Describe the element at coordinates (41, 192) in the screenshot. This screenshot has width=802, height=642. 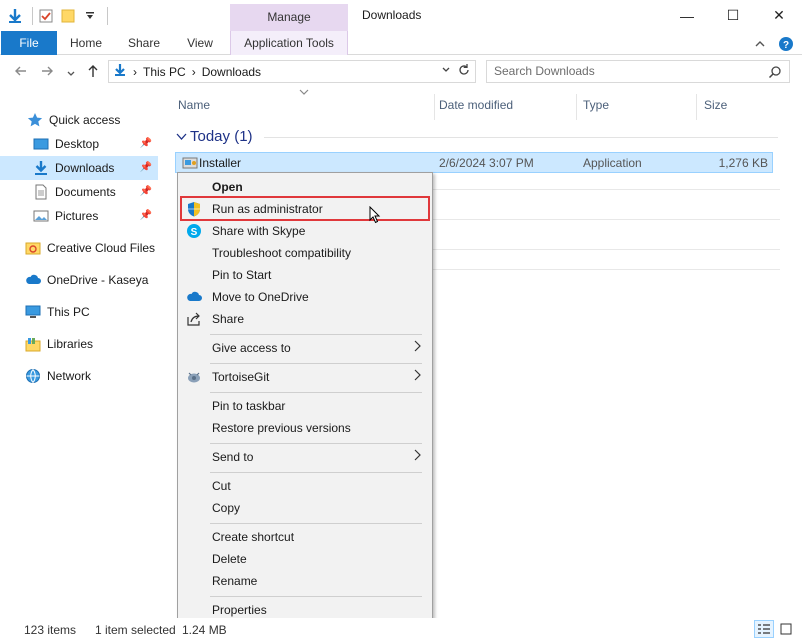
I see `documents-icon` at that location.